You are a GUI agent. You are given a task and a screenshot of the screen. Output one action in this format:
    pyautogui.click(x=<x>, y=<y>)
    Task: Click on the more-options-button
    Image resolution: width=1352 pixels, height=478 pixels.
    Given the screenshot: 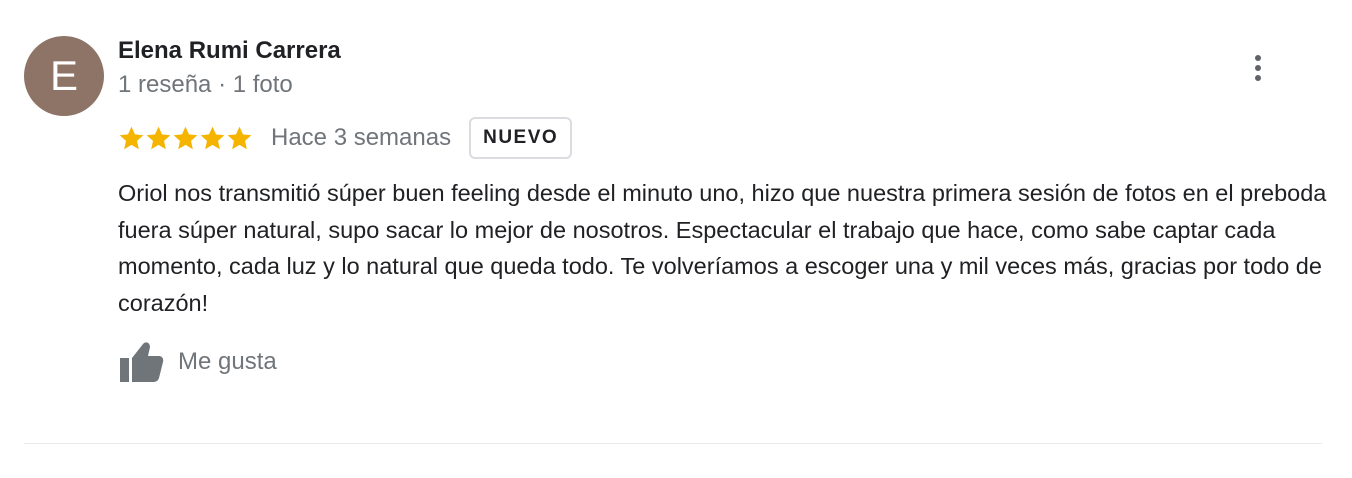 What is the action you would take?
    pyautogui.click(x=1258, y=68)
    